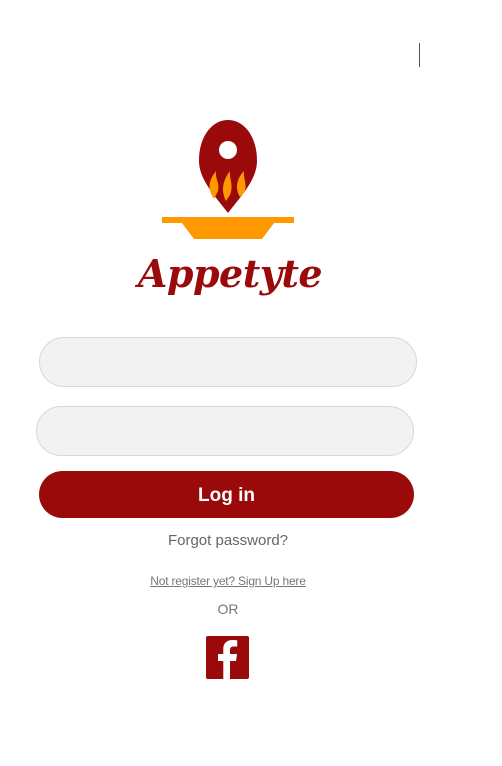  I want to click on password-input, so click(225, 431).